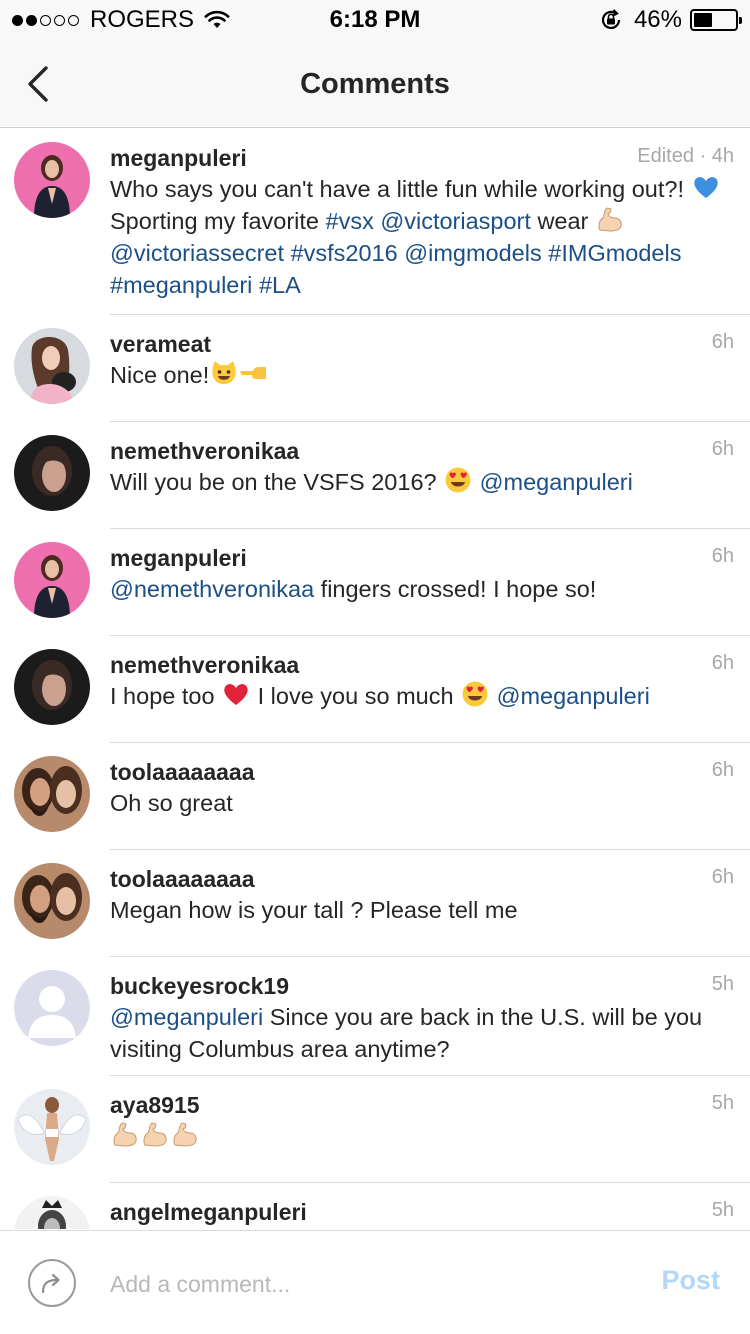 The height and width of the screenshot is (1334, 750). Describe the element at coordinates (375, 796) in the screenshot. I see `comment-row: 6h toolaaaaaaaa Oh so great` at that location.